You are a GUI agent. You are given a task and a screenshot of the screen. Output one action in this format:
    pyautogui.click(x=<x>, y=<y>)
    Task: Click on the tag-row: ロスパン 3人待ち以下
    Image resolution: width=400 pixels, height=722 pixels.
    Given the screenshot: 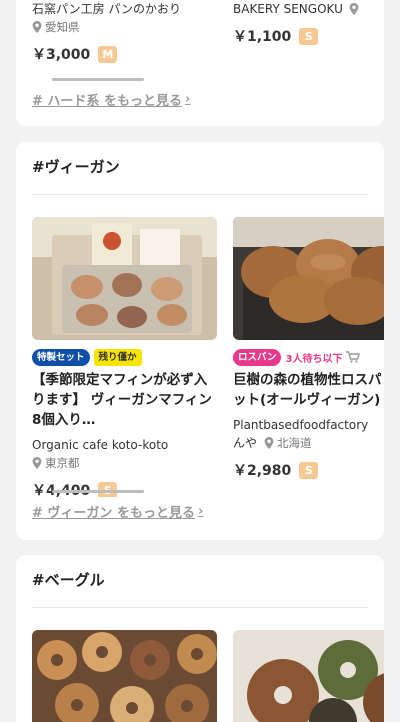 What is the action you would take?
    pyautogui.click(x=308, y=357)
    